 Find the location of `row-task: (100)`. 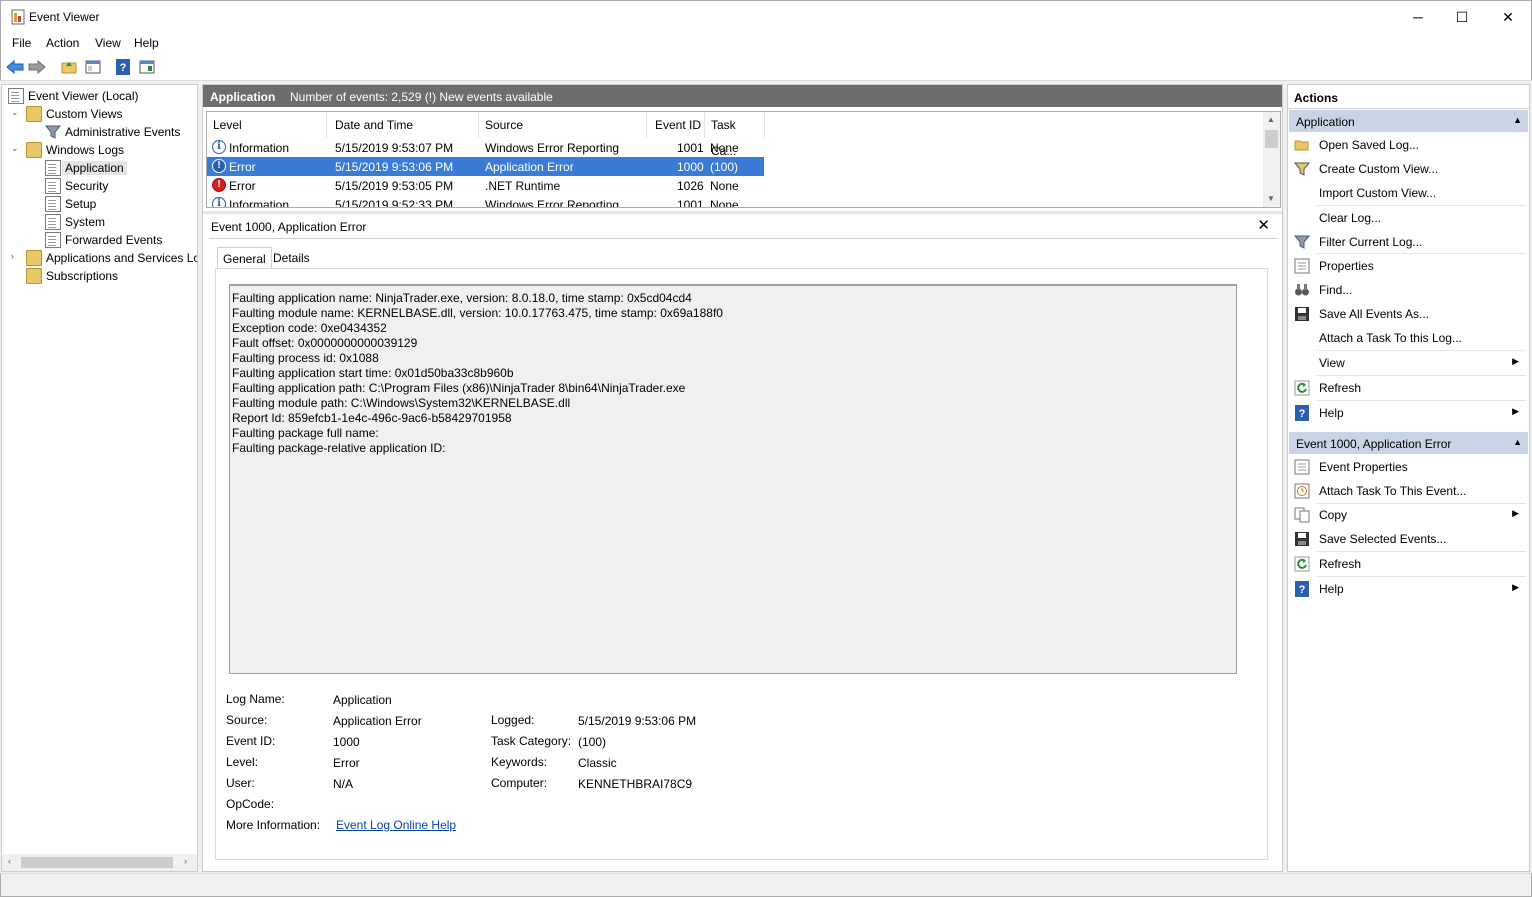

row-task: (100) is located at coordinates (724, 167).